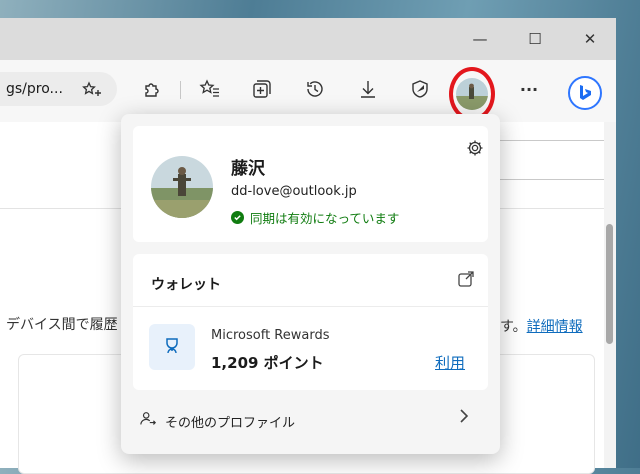  Describe the element at coordinates (550, 160) in the screenshot. I see `settings-search-input` at that location.